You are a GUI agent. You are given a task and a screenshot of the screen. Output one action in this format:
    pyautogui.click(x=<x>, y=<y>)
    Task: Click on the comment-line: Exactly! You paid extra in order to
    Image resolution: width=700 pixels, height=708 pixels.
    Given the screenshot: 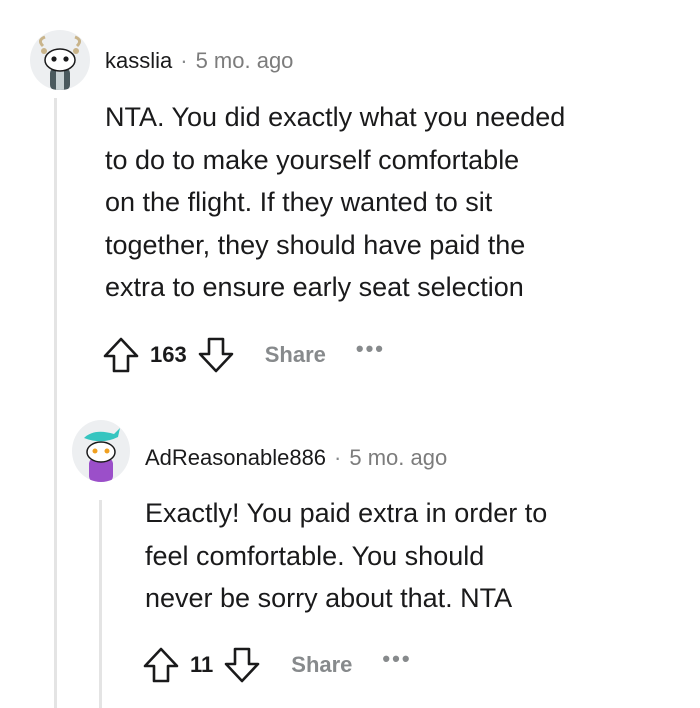 What is the action you would take?
    pyautogui.click(x=346, y=513)
    